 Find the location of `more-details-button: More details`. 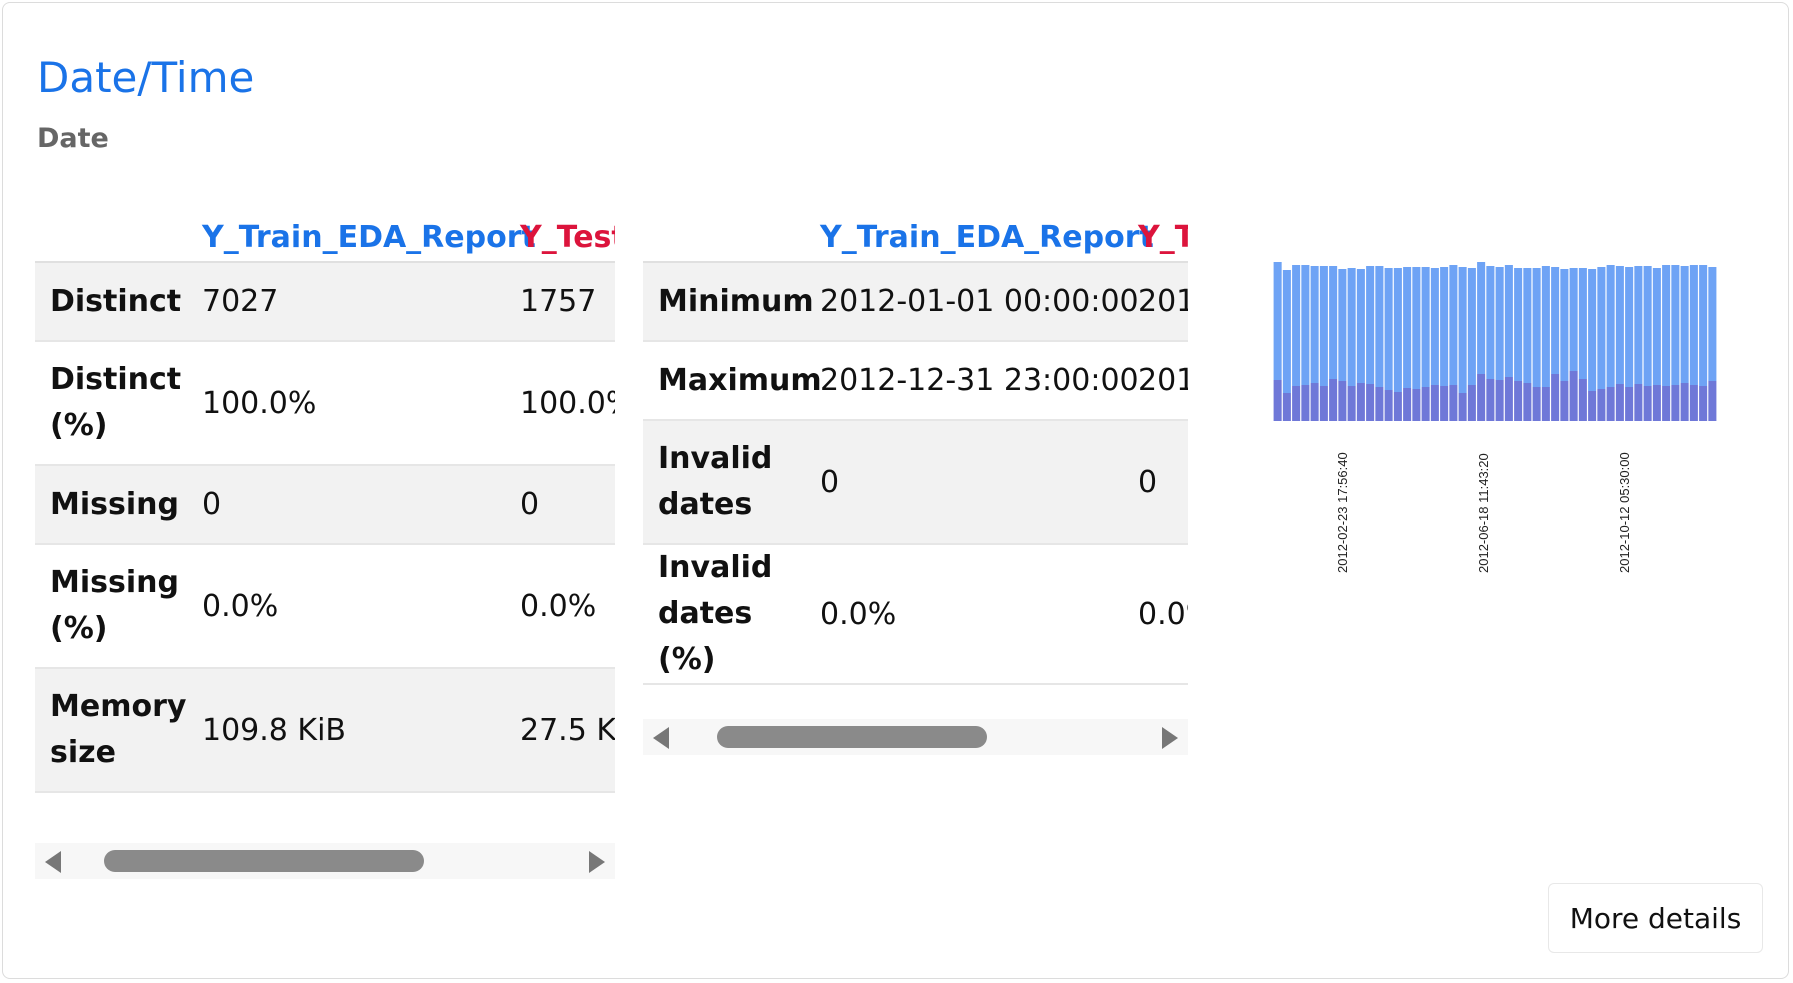

more-details-button: More details is located at coordinates (1655, 918).